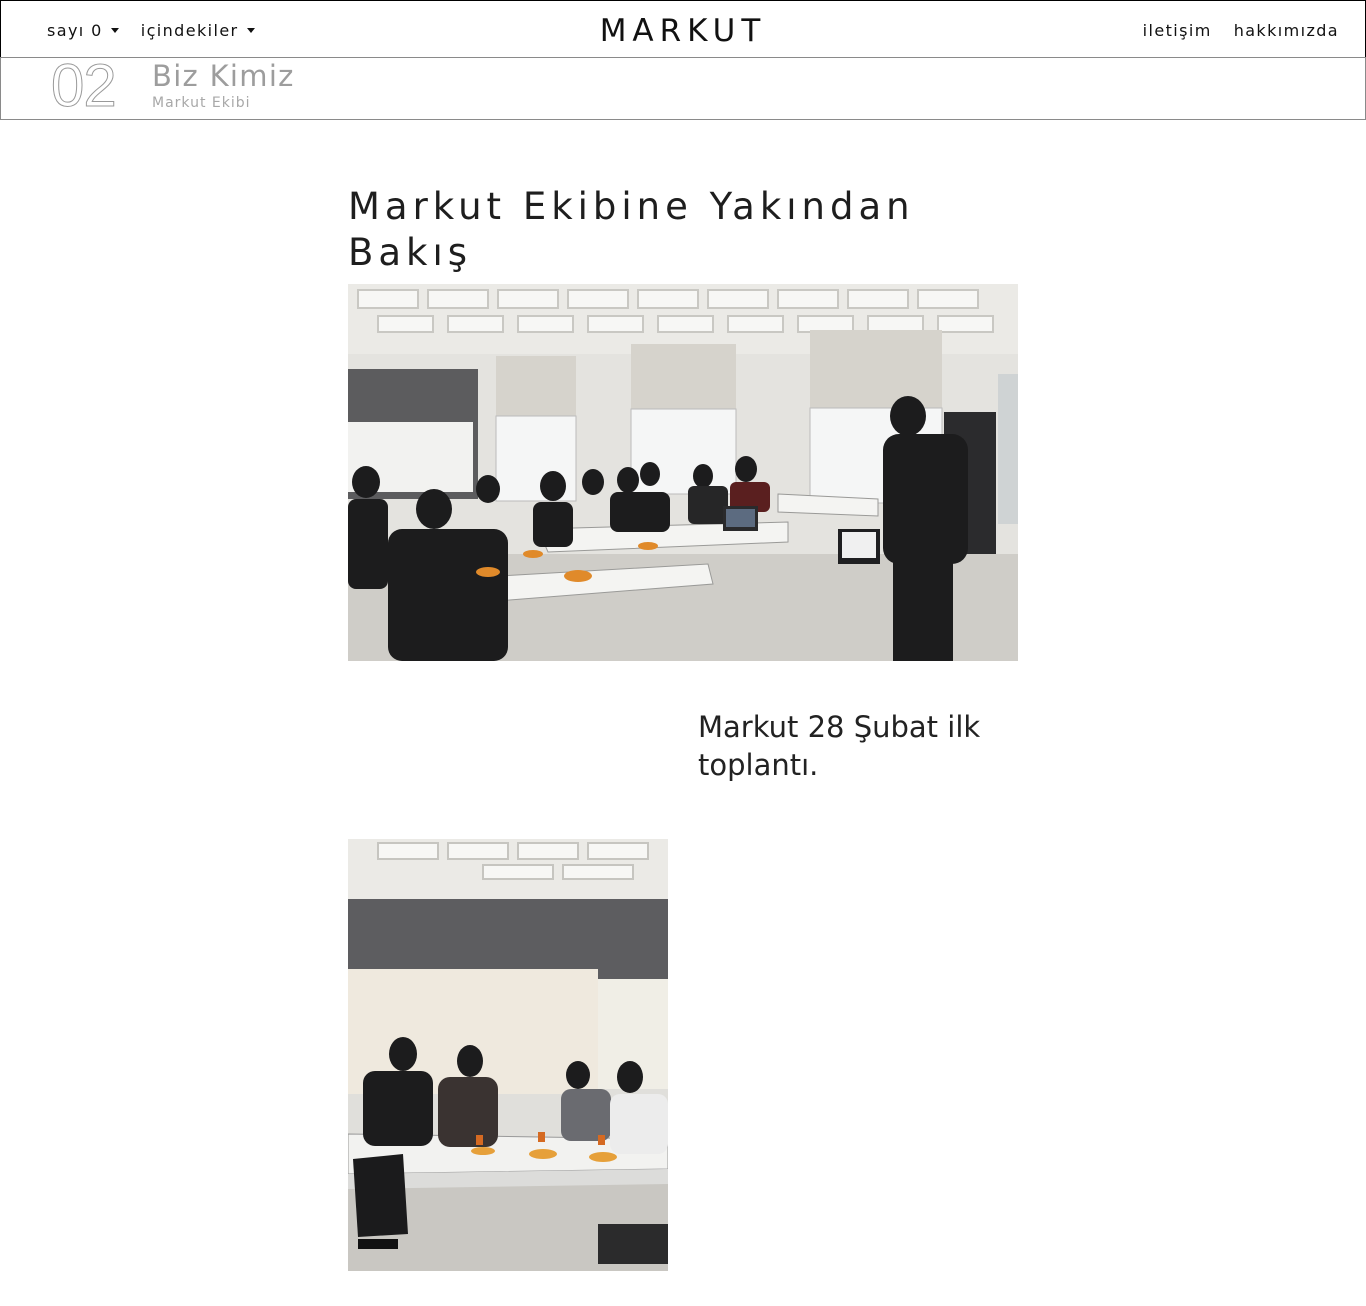 This screenshot has height=1306, width=1366. What do you see at coordinates (201, 103) in the screenshot?
I see `issue-subtitle: Markut Ekibi` at bounding box center [201, 103].